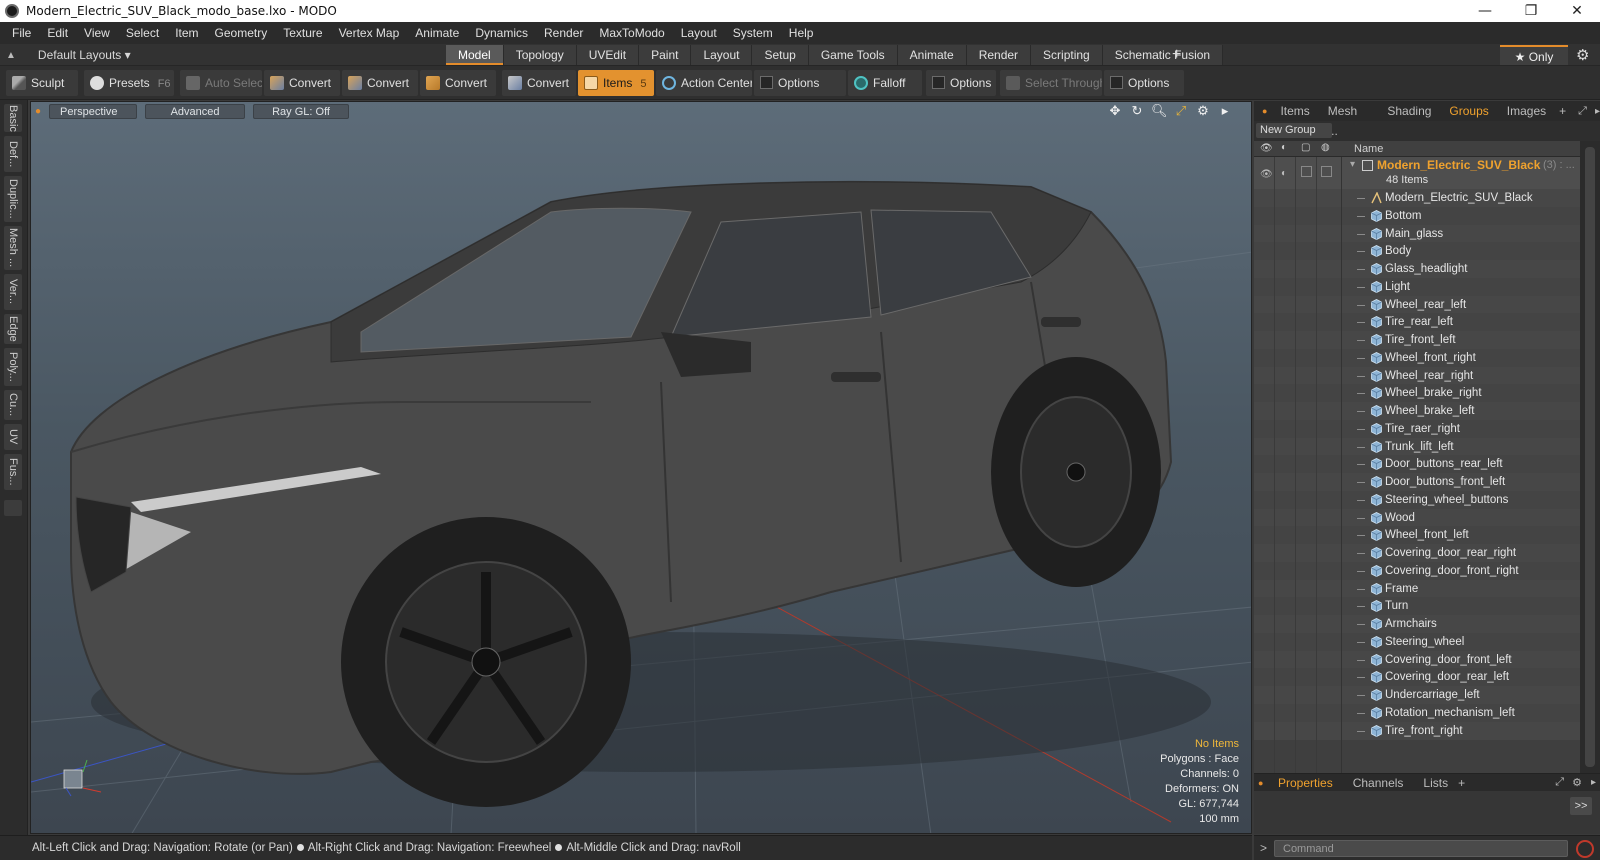  What do you see at coordinates (780, 55) in the screenshot?
I see `tab-setup: Setup` at bounding box center [780, 55].